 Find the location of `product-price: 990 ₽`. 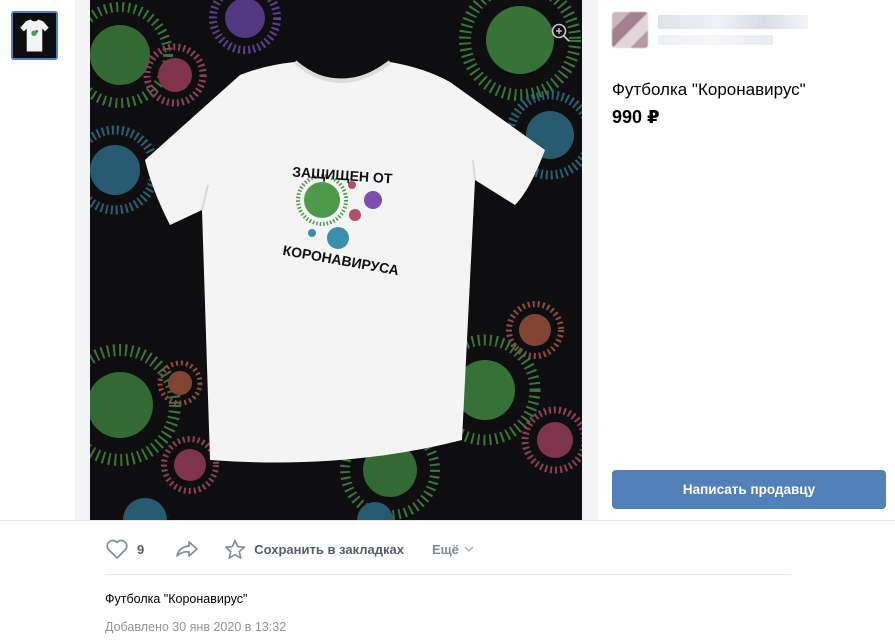

product-price: 990 ₽ is located at coordinates (636, 117).